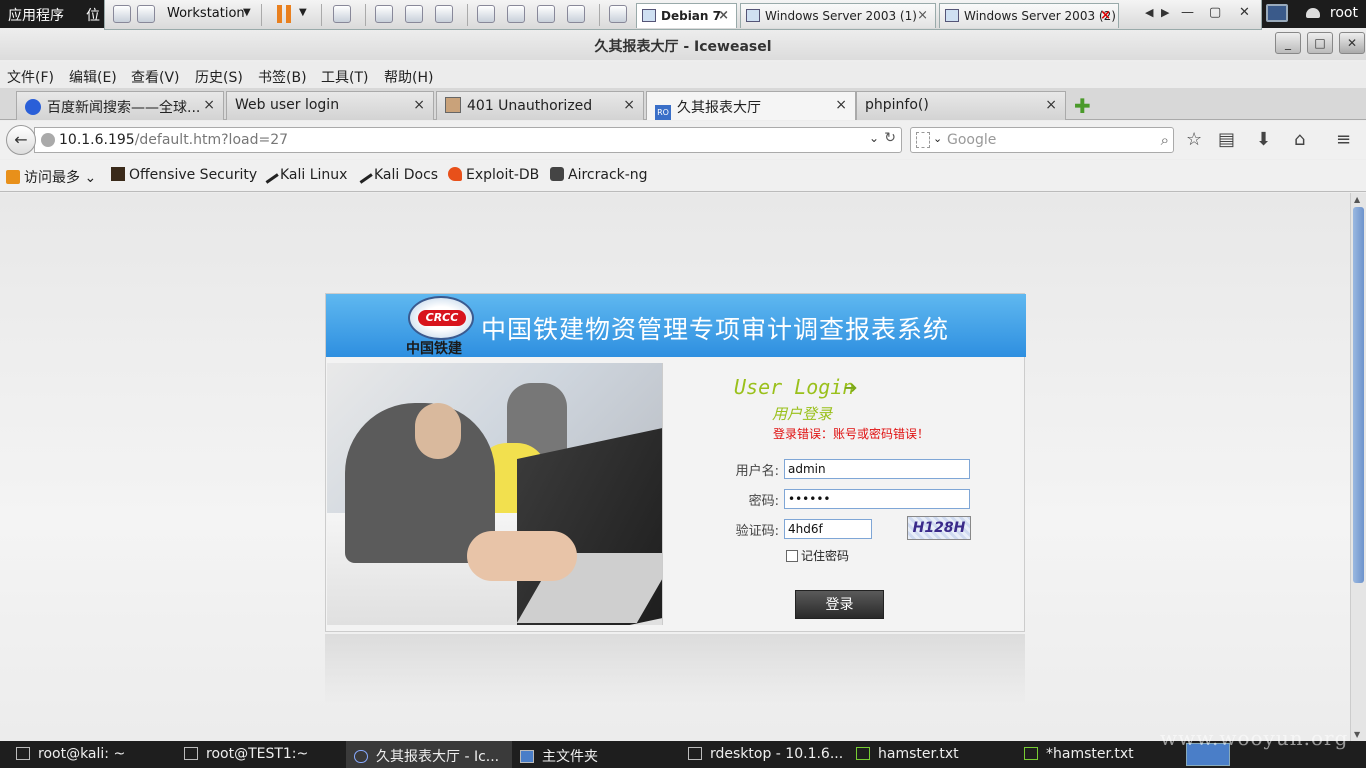 The height and width of the screenshot is (768, 1366). Describe the element at coordinates (600, 754) in the screenshot. I see `task-home-folder: 主文件夹` at that location.